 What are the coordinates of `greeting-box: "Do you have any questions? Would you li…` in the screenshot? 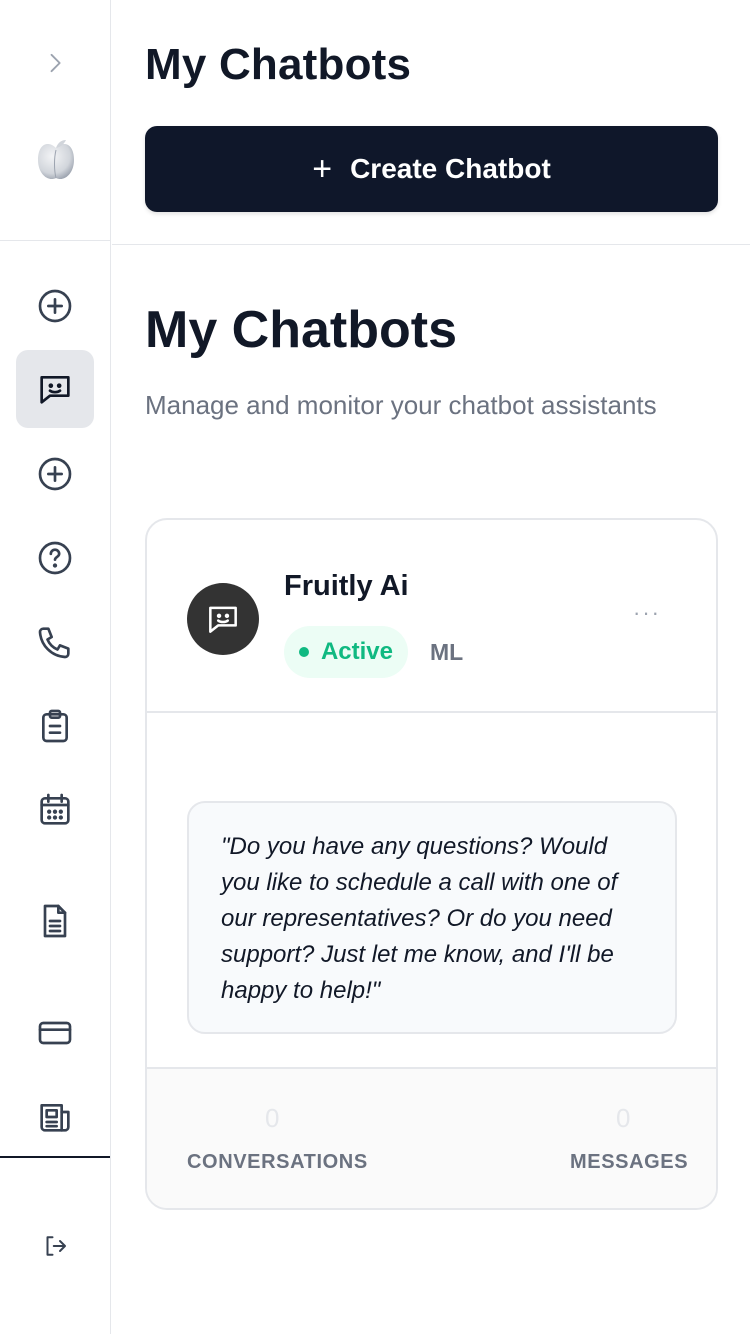 It's located at (432, 917).